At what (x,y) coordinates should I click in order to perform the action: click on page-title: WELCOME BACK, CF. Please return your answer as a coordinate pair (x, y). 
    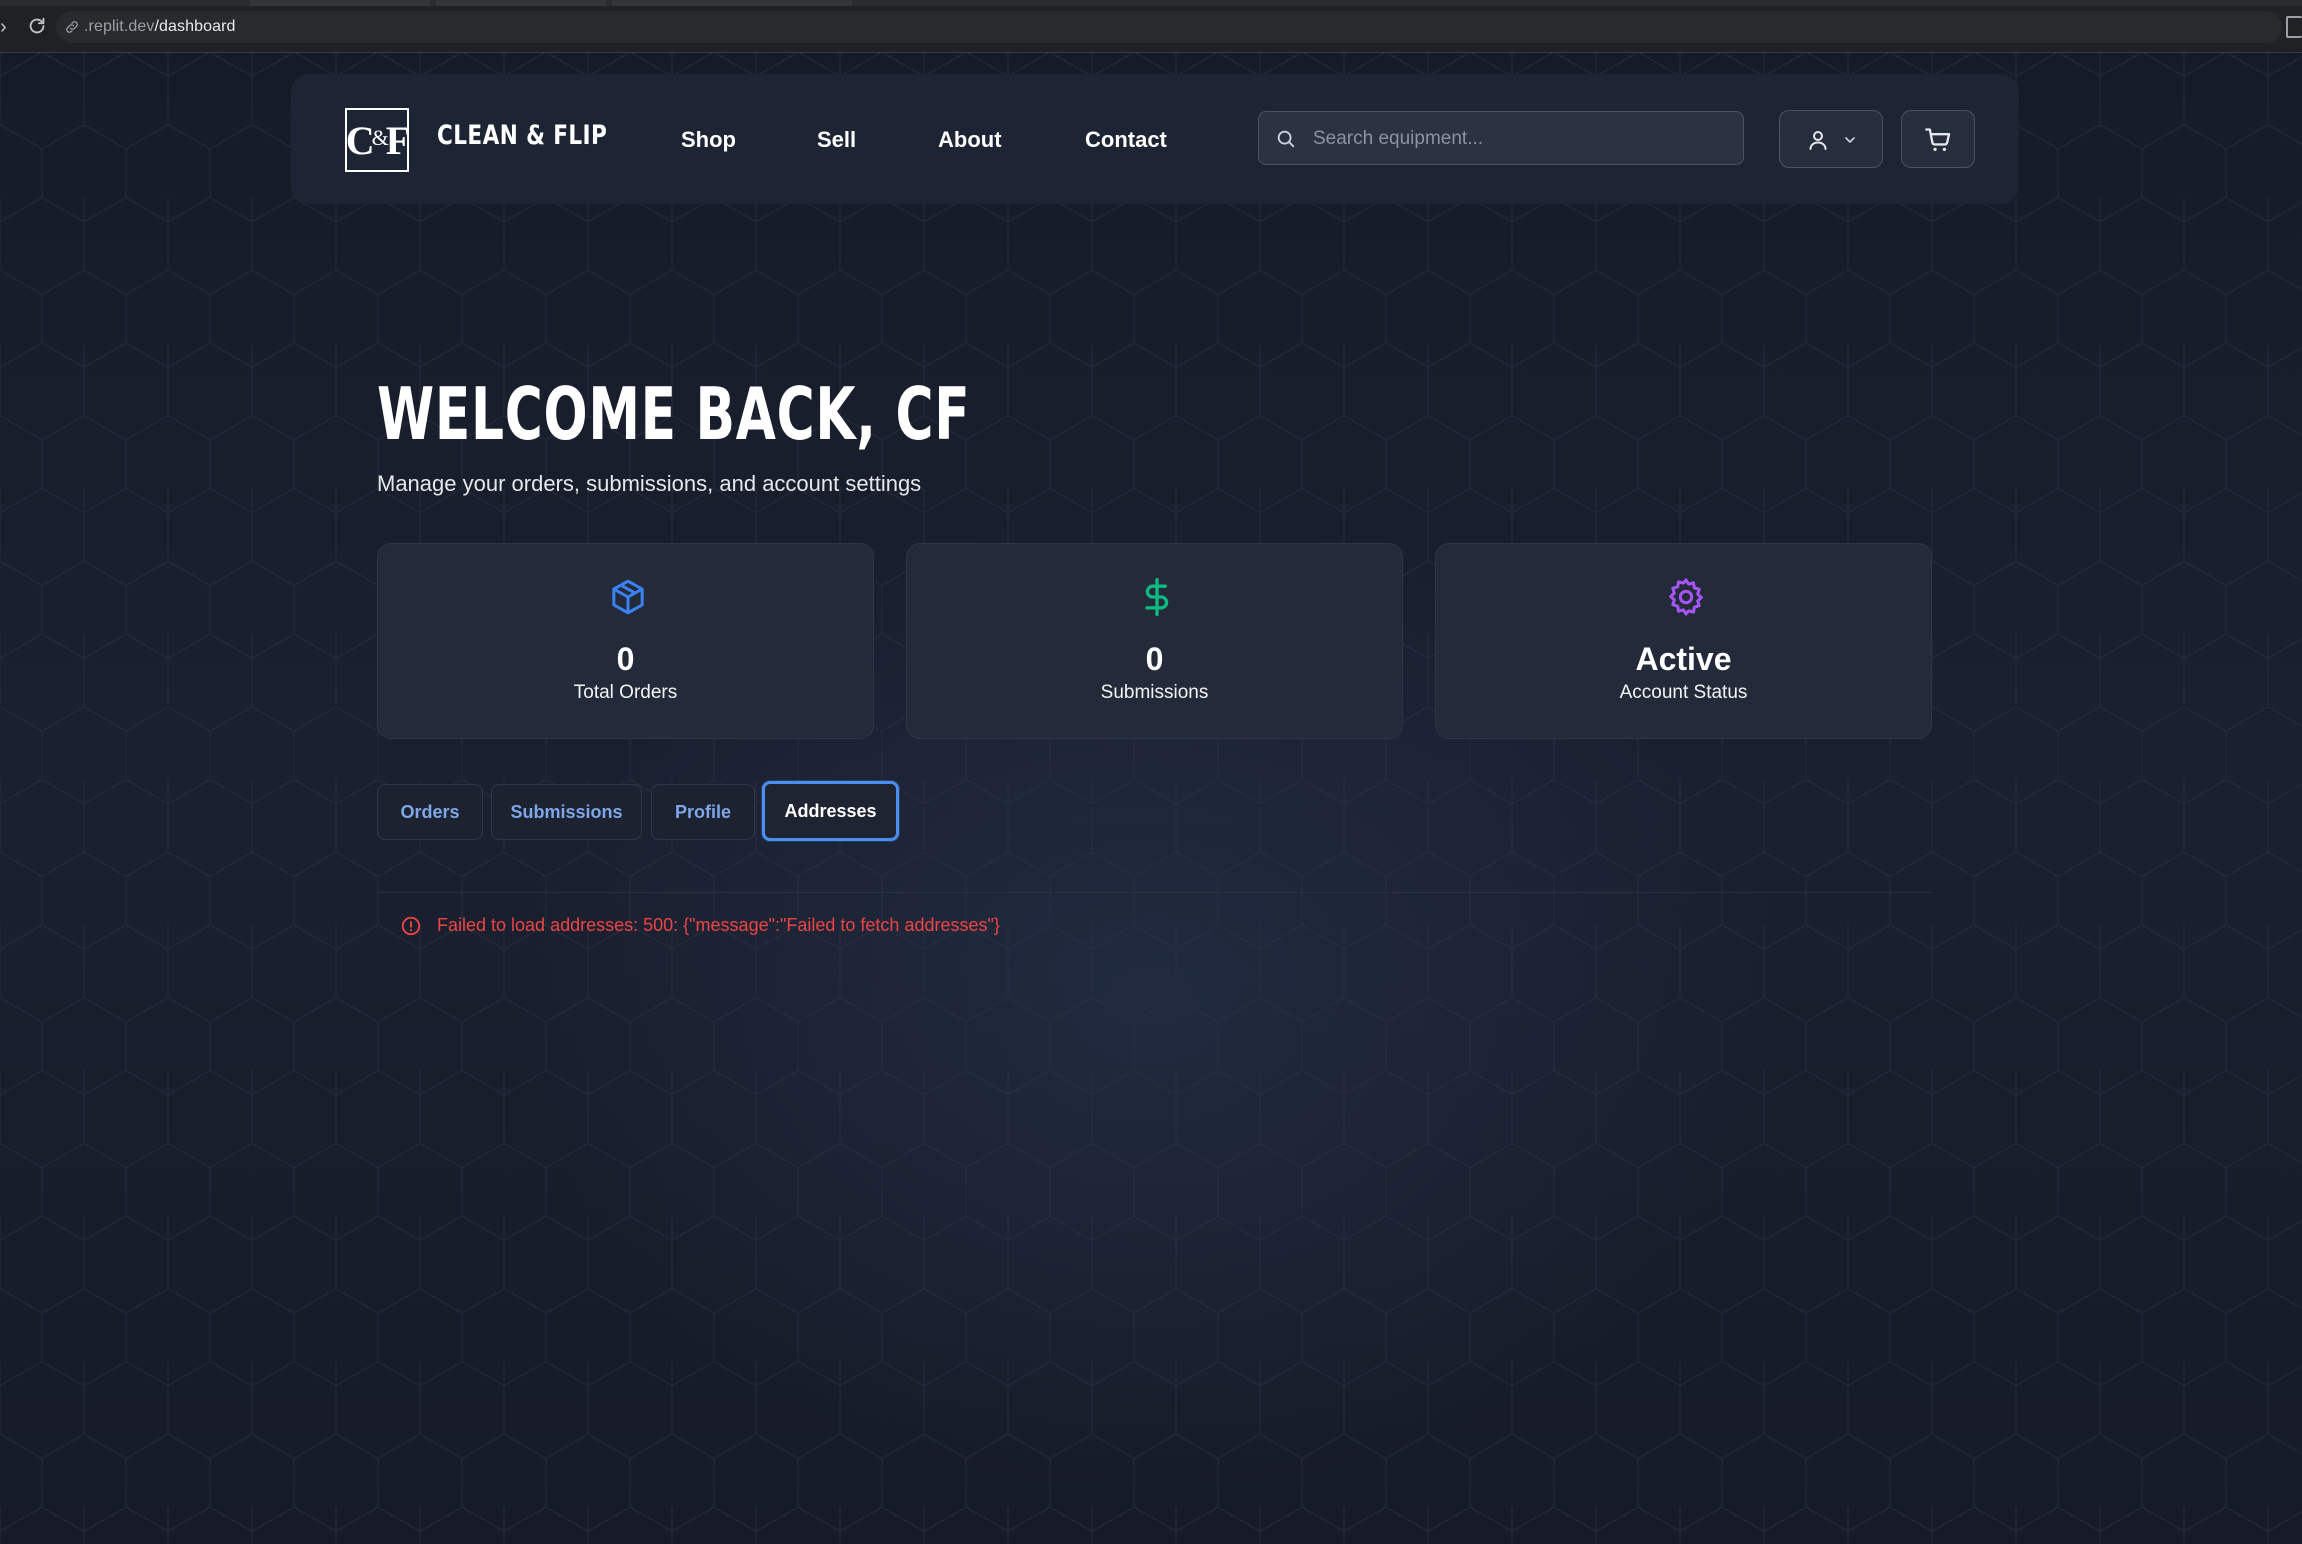
    Looking at the image, I should click on (674, 414).